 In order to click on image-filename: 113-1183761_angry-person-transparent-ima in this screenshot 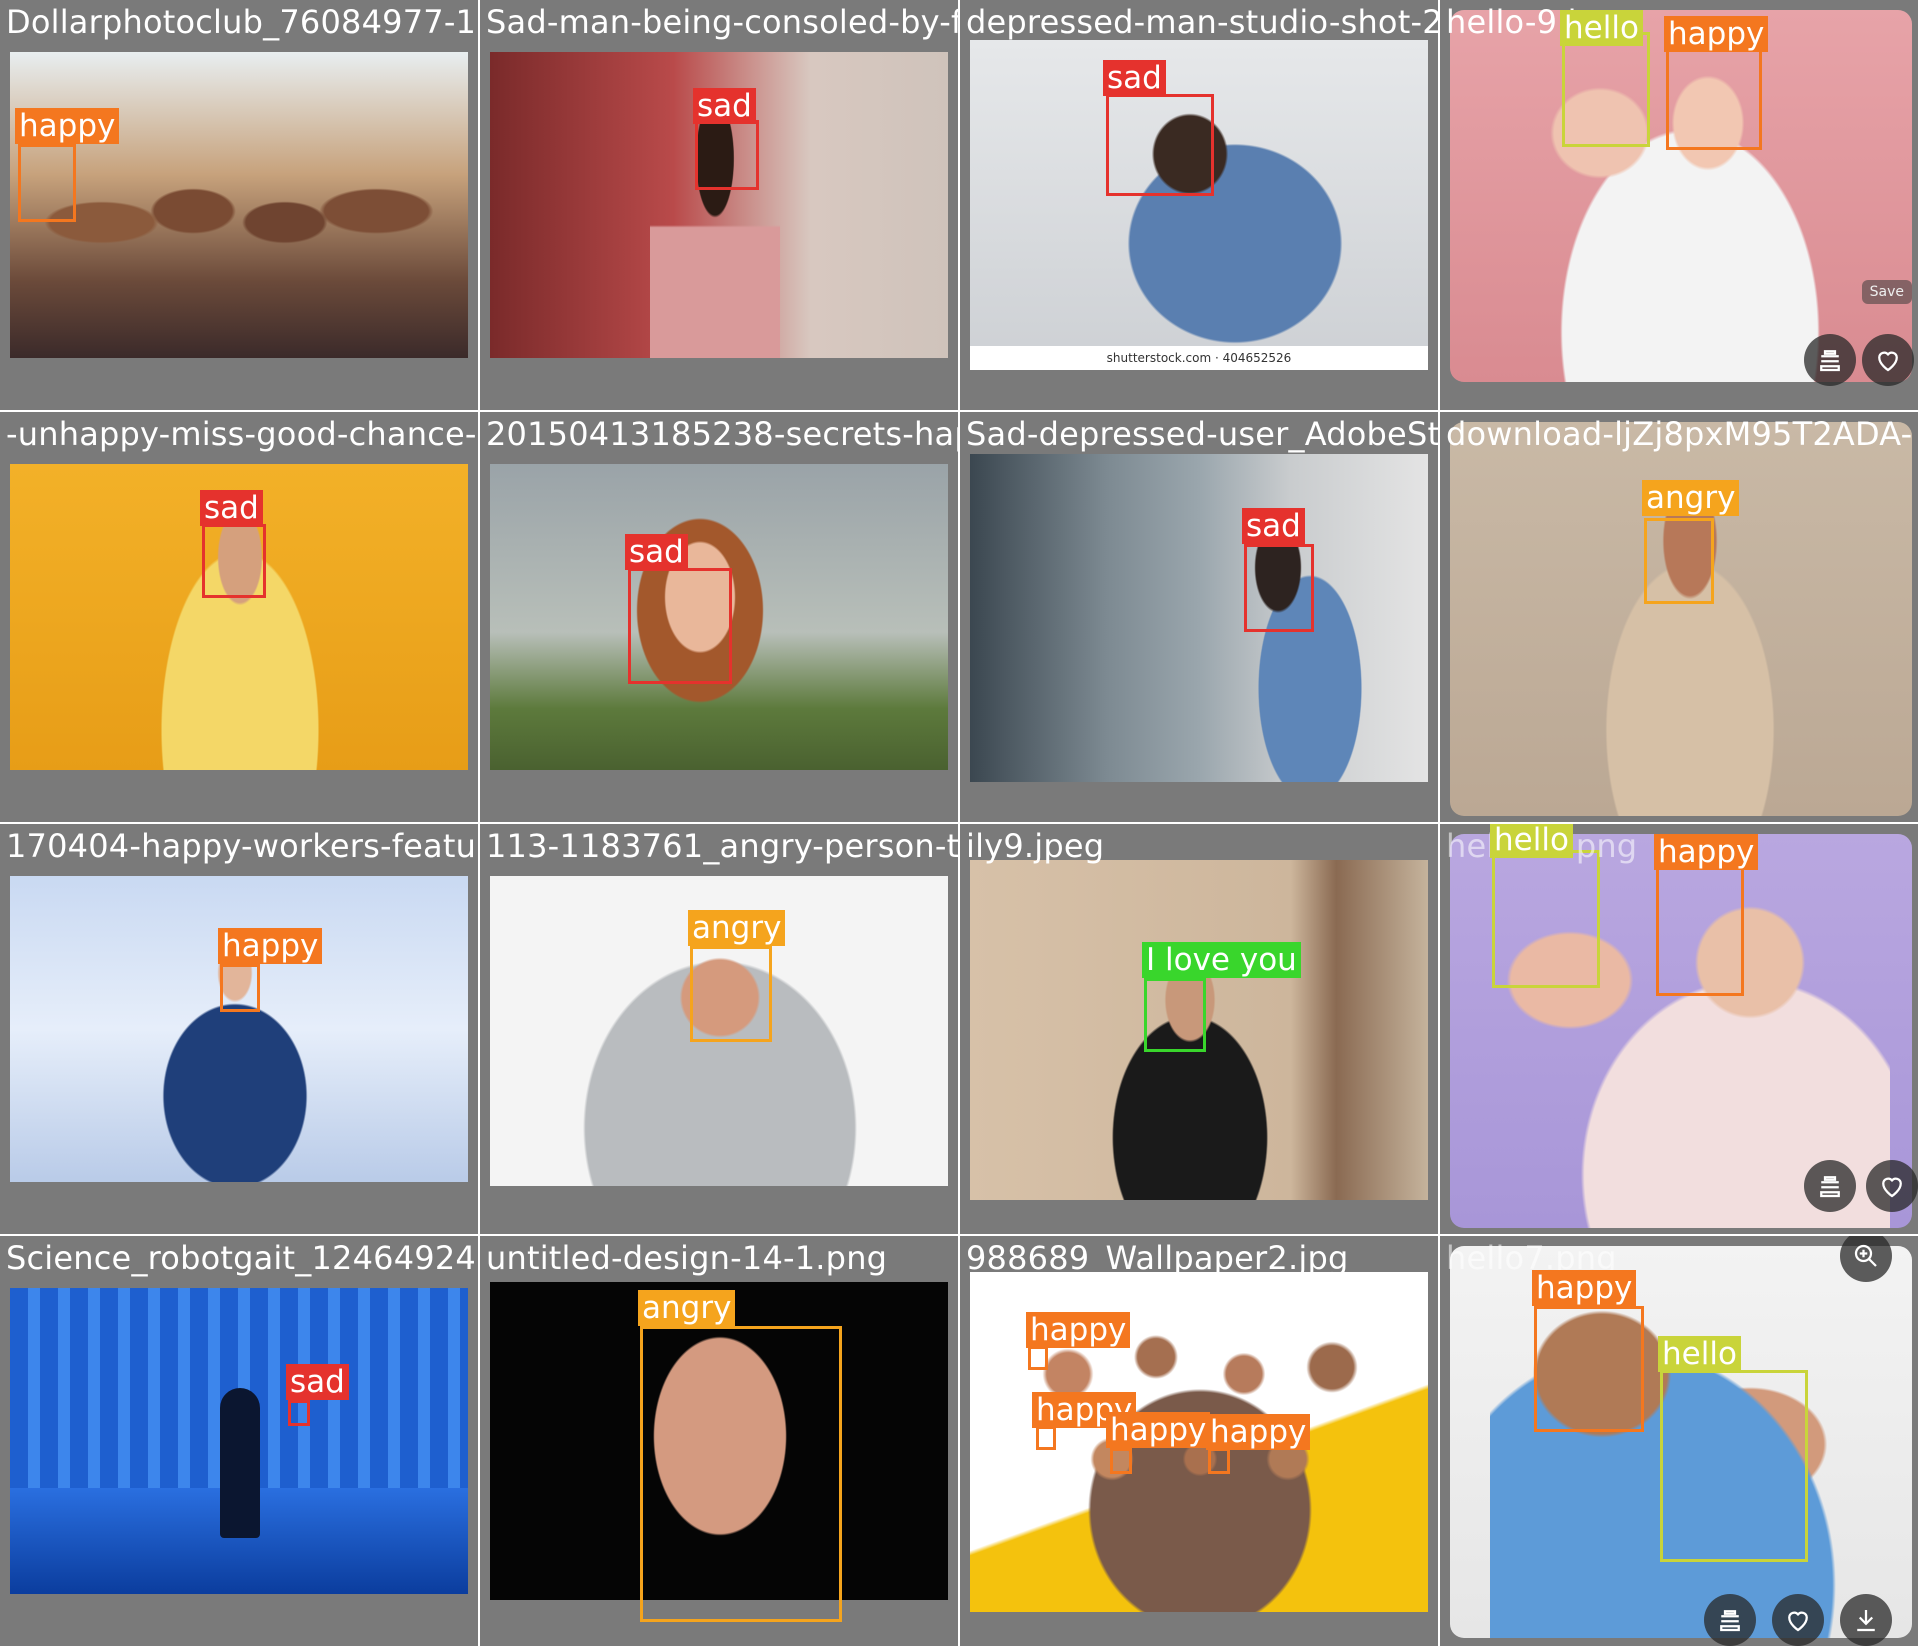, I will do `click(723, 846)`.